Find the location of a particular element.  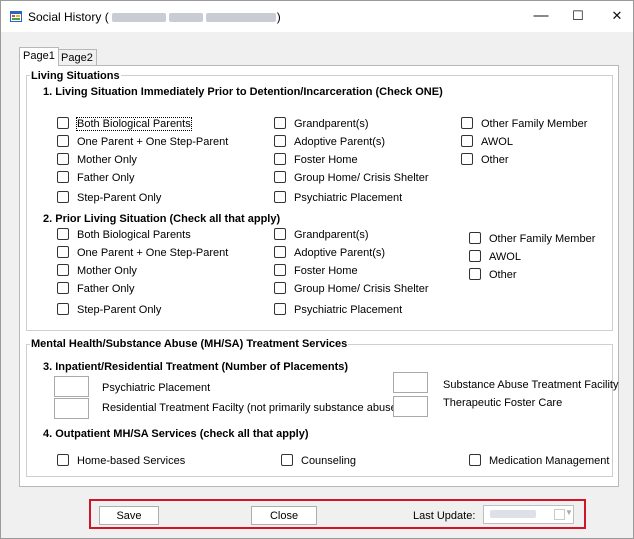

q1-adoptive-parents: Adoptive Parent(s) is located at coordinates (329, 142).